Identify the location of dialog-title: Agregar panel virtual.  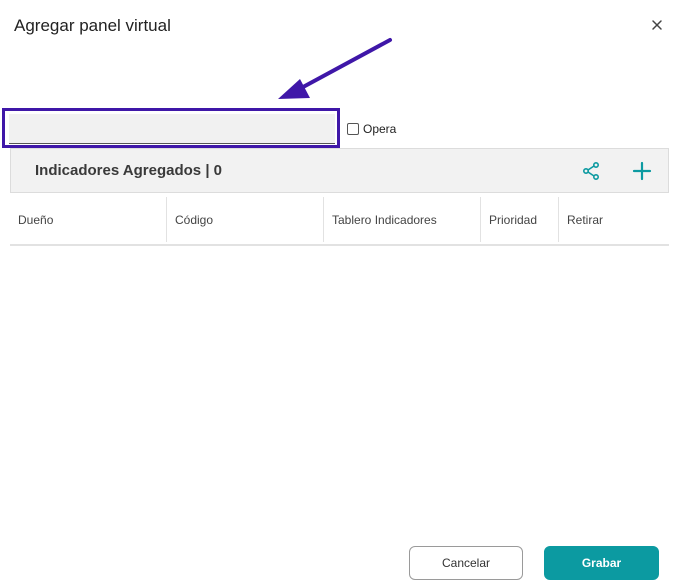
(92, 25).